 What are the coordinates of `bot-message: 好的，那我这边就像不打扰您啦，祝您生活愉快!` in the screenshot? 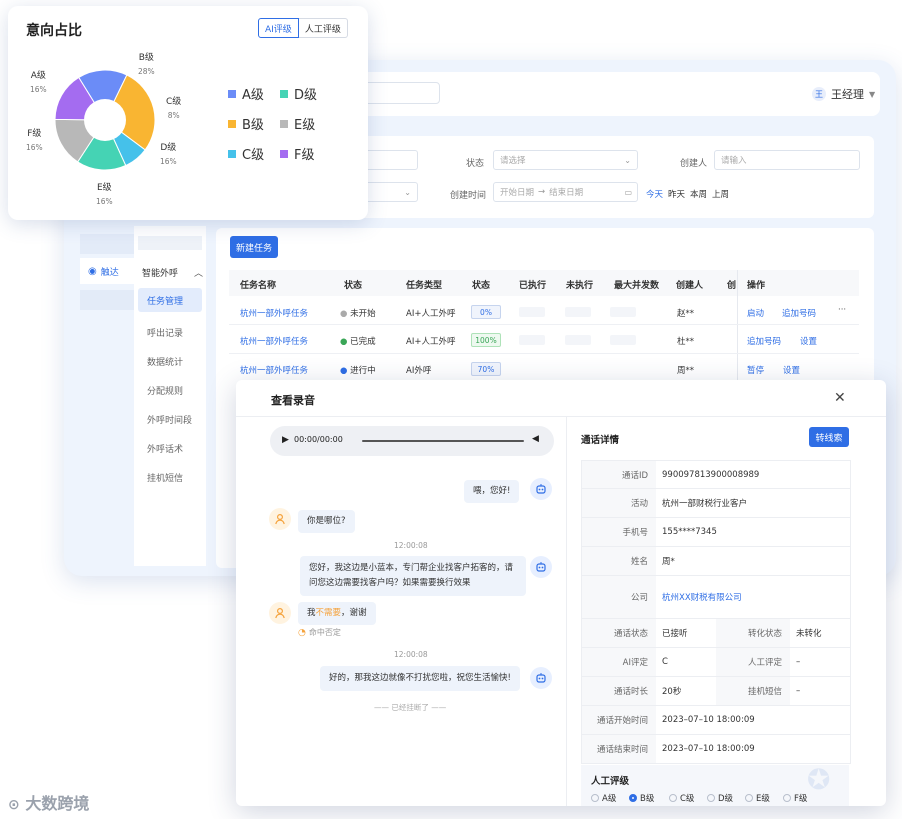 It's located at (420, 678).